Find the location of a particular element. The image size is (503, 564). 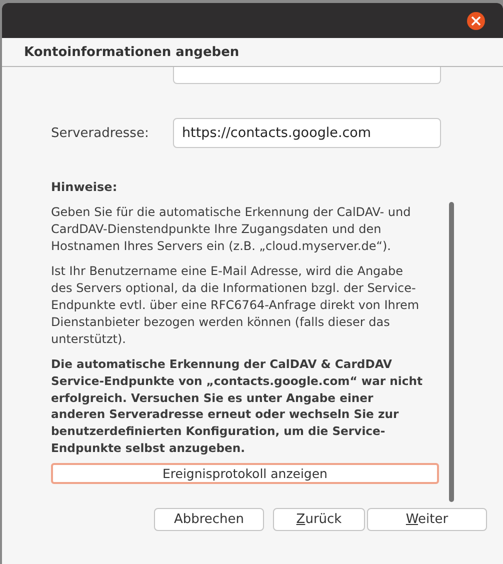

dialog-button: Weiter is located at coordinates (427, 519).